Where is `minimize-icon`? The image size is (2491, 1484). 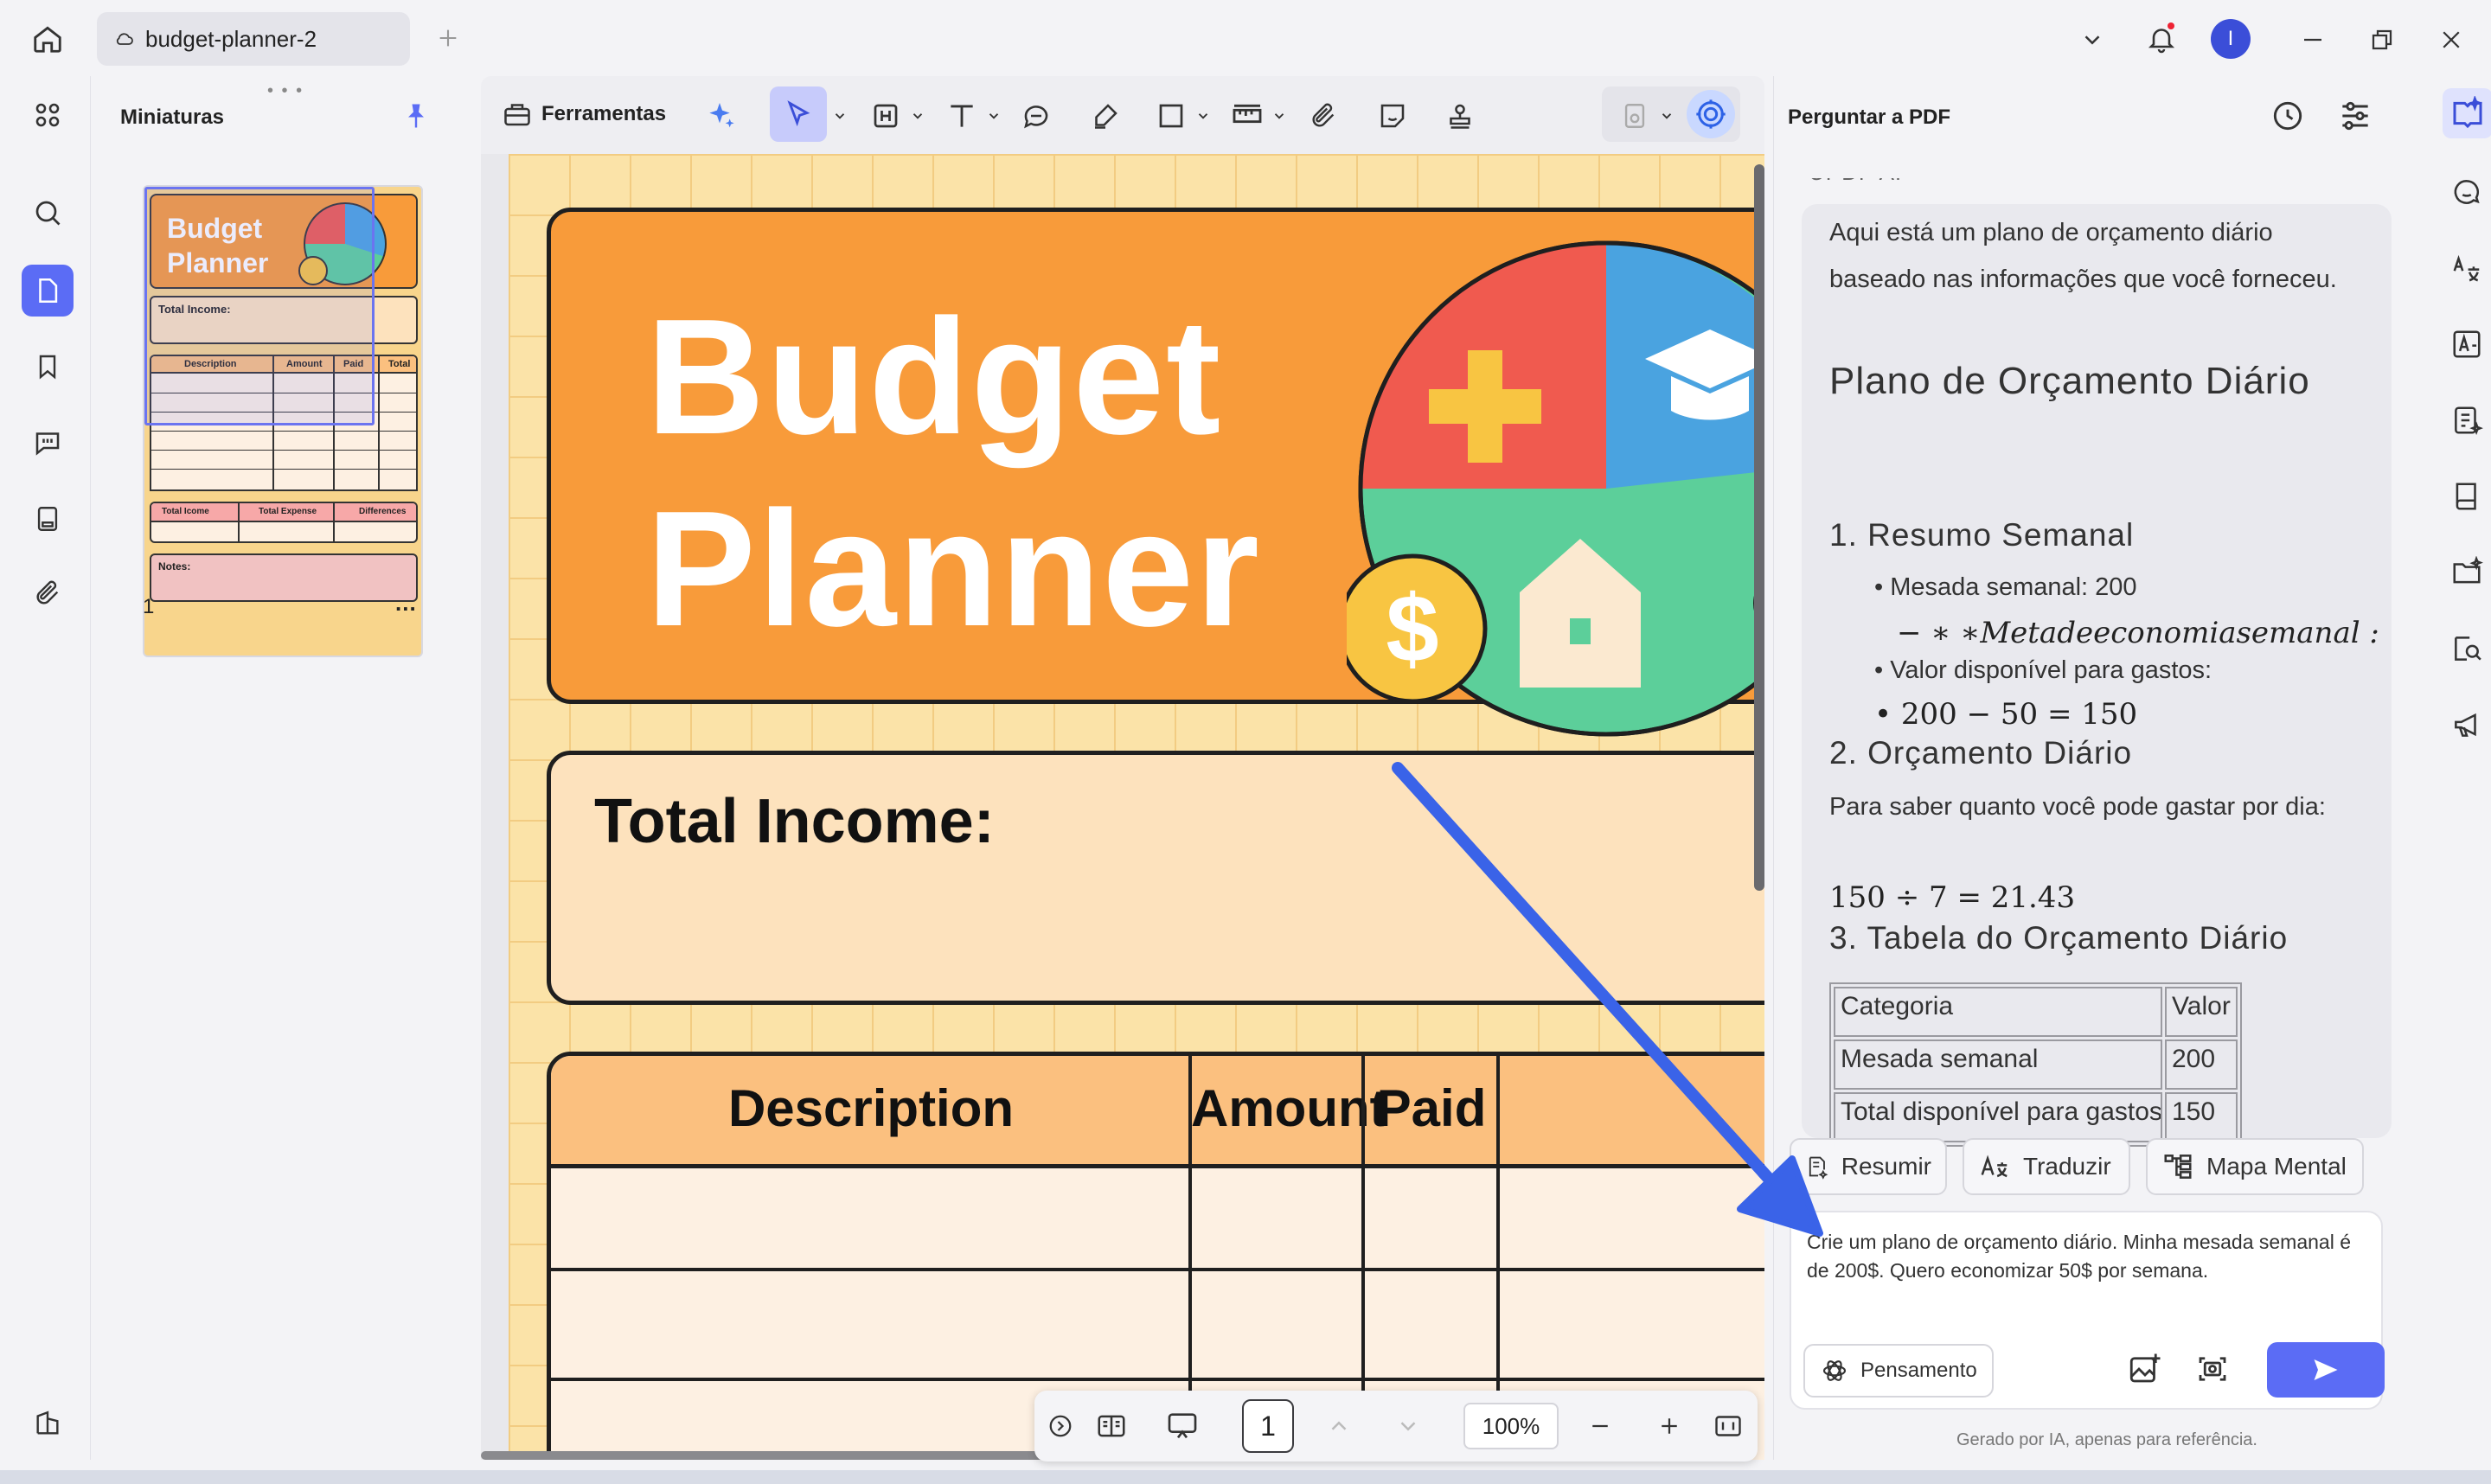
minimize-icon is located at coordinates (2313, 40).